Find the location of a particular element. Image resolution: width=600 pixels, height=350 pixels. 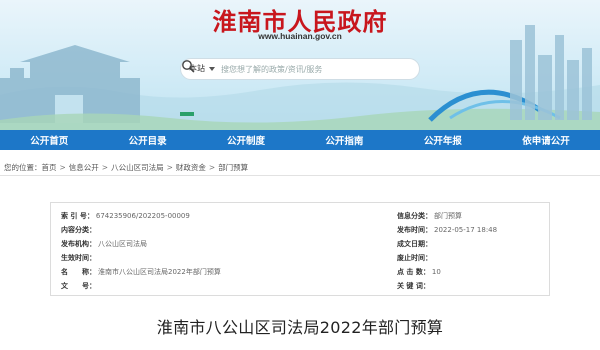

breadcrumb: 您的位置：首页 > 信息公开 > 八公山区司法局 > 财政资金 > 部门预算 is located at coordinates (126, 167).